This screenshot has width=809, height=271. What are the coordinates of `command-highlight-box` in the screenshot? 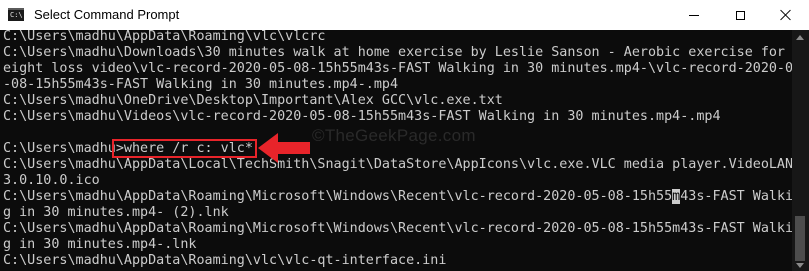 It's located at (184, 148).